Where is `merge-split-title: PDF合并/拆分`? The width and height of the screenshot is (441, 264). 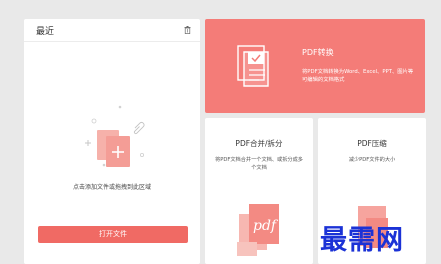
merge-split-title: PDF合并/拆分 is located at coordinates (259, 143).